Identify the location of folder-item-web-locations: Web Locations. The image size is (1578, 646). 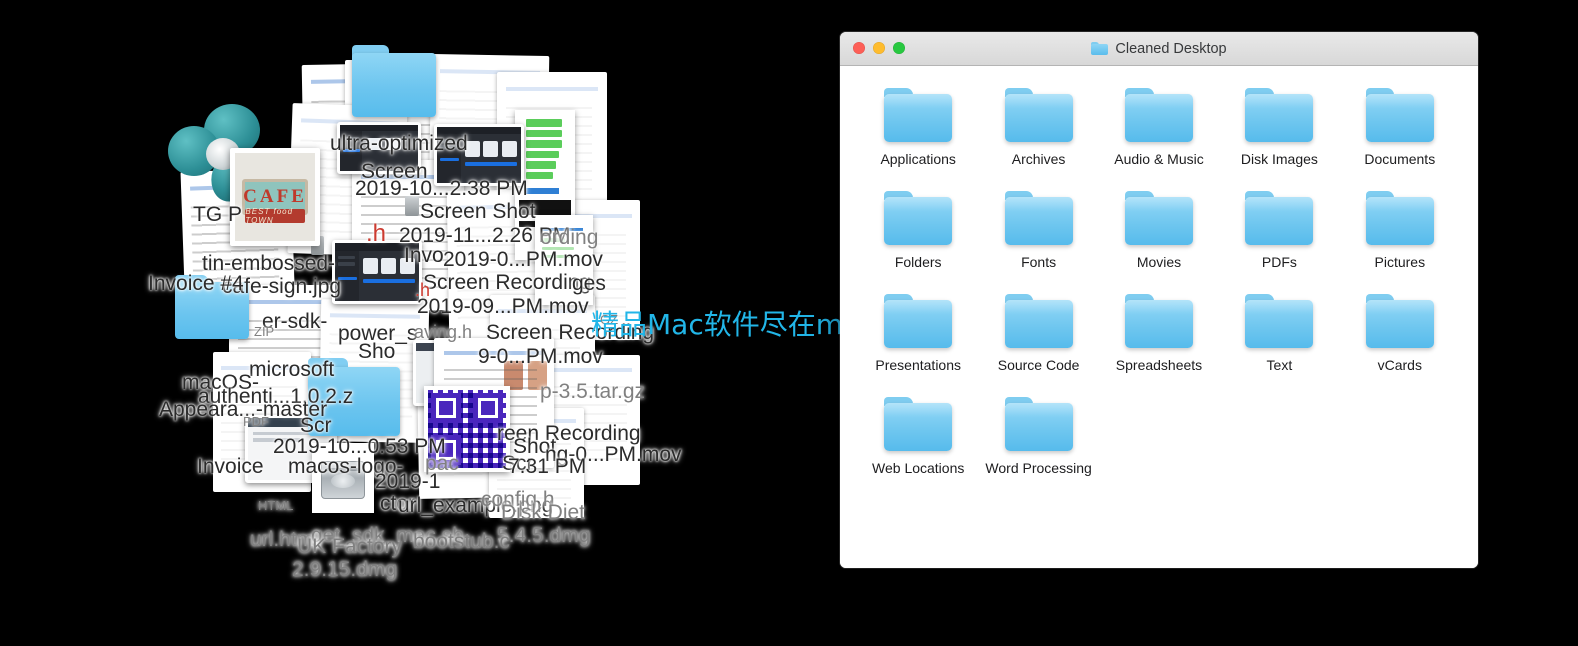
(918, 436).